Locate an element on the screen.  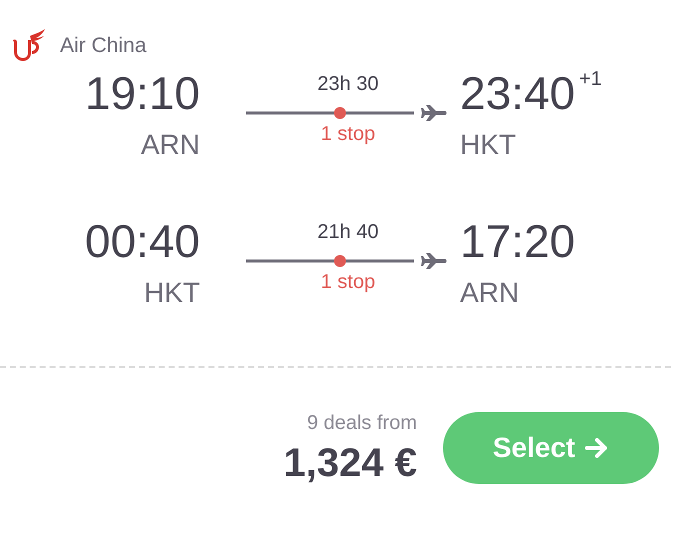
select-button: Select is located at coordinates (551, 448).